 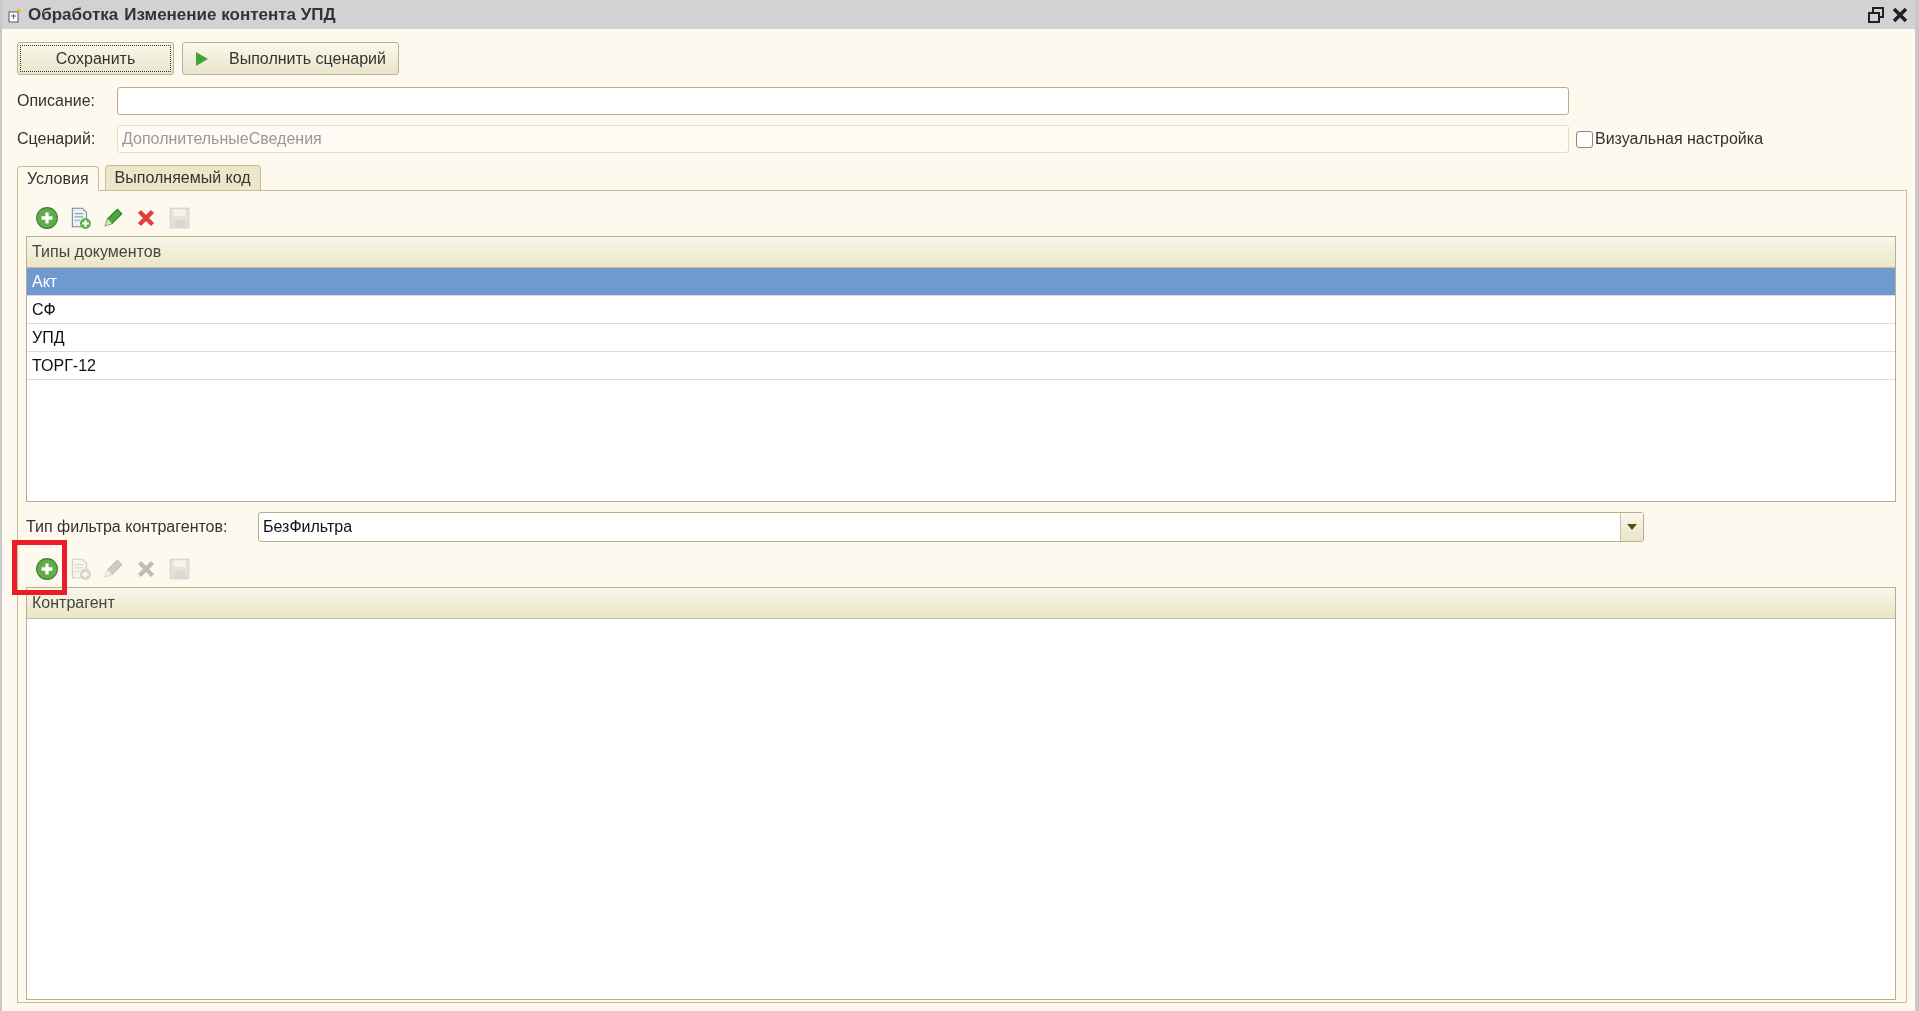 What do you see at coordinates (961, 366) in the screenshot?
I see `table-row: ТОРГ-12` at bounding box center [961, 366].